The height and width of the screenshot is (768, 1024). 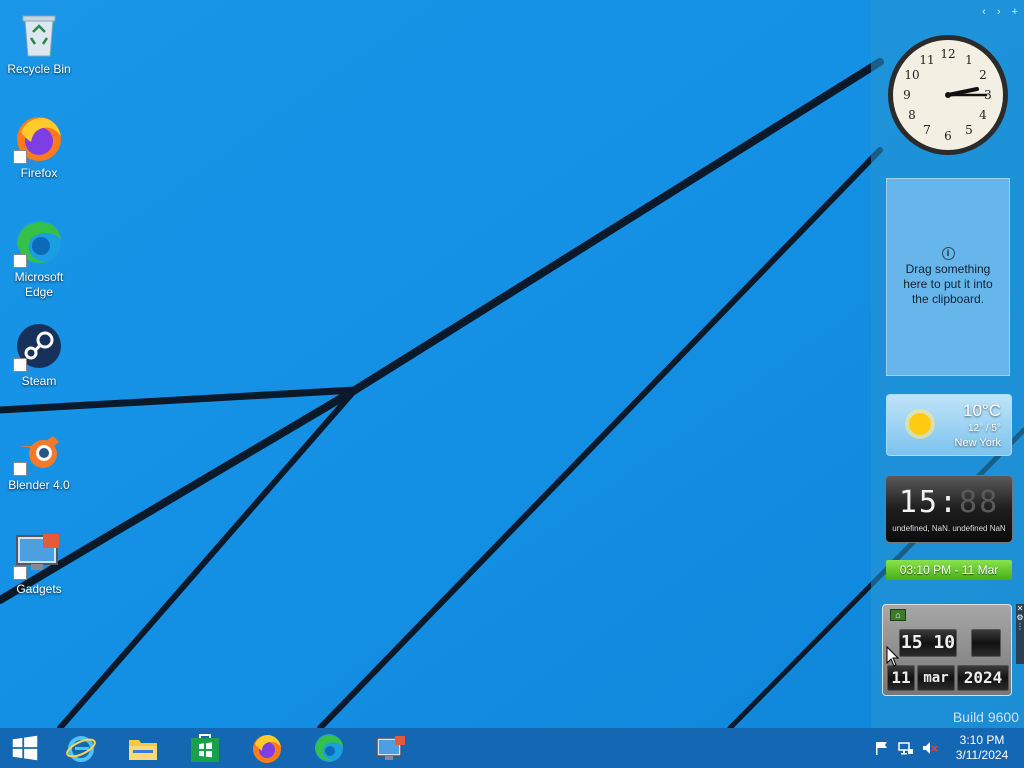 What do you see at coordinates (927, 130) in the screenshot?
I see `svg-text: 7` at bounding box center [927, 130].